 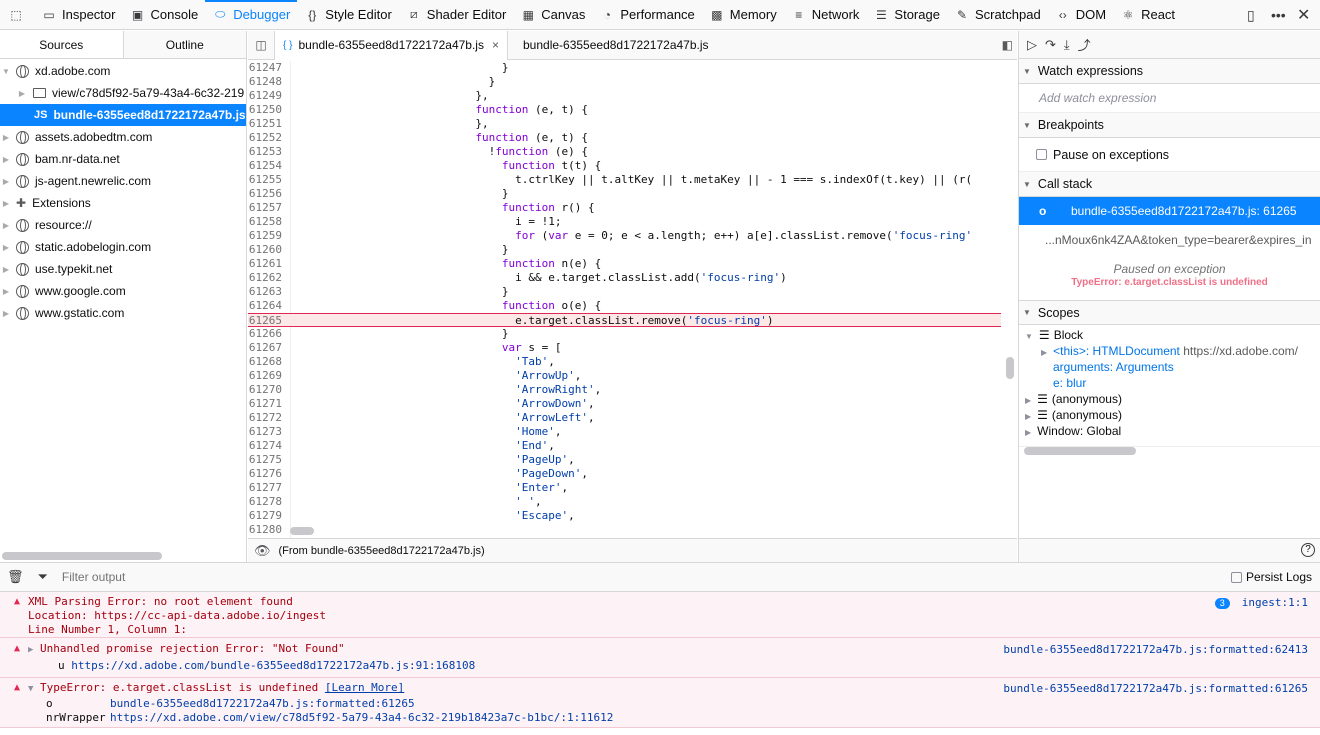 I want to click on line-number: 61254, so click(x=267, y=166).